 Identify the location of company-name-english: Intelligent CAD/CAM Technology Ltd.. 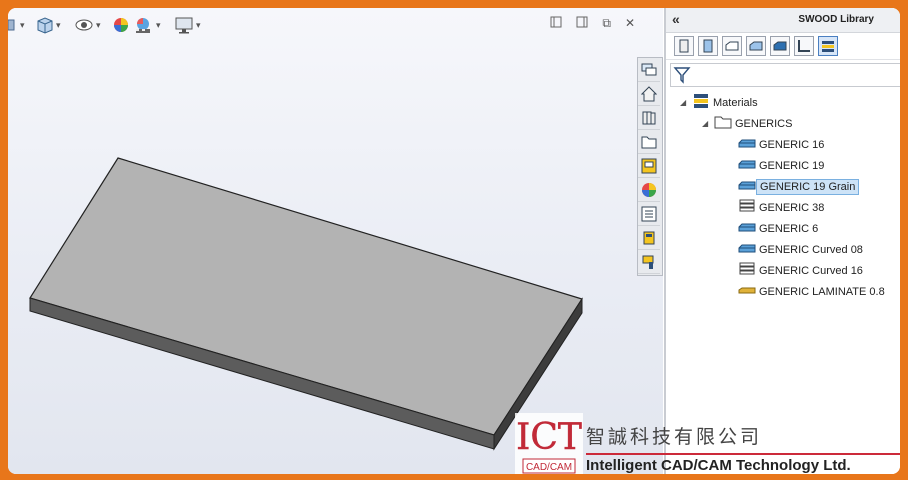
(743, 463).